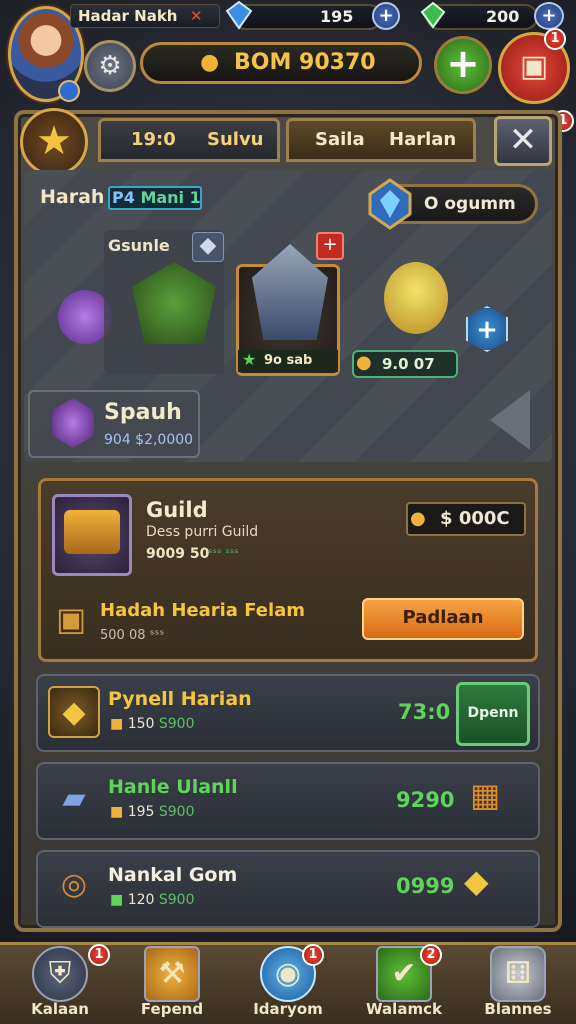  I want to click on settings-button: ⚙, so click(110, 66).